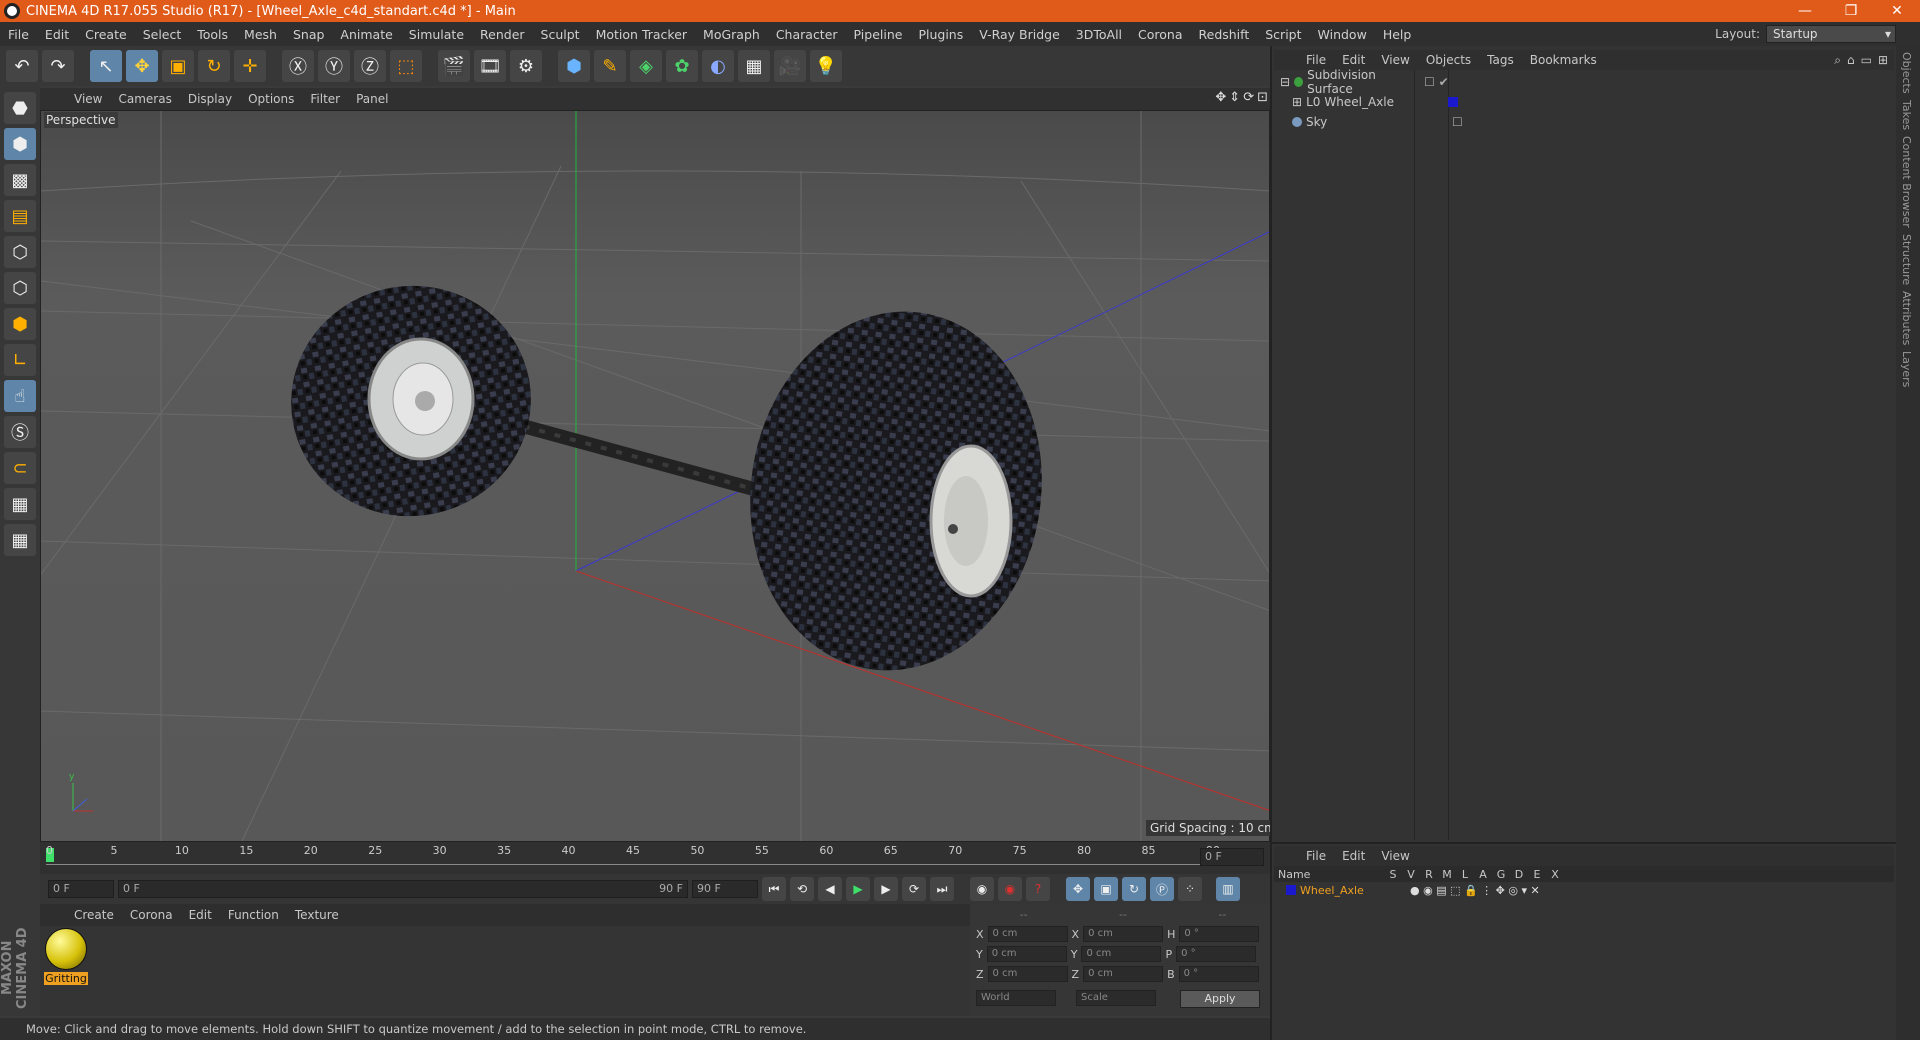 This screenshot has width=1920, height=1040. I want to click on side-tab-objects: Objects, so click(1906, 73).